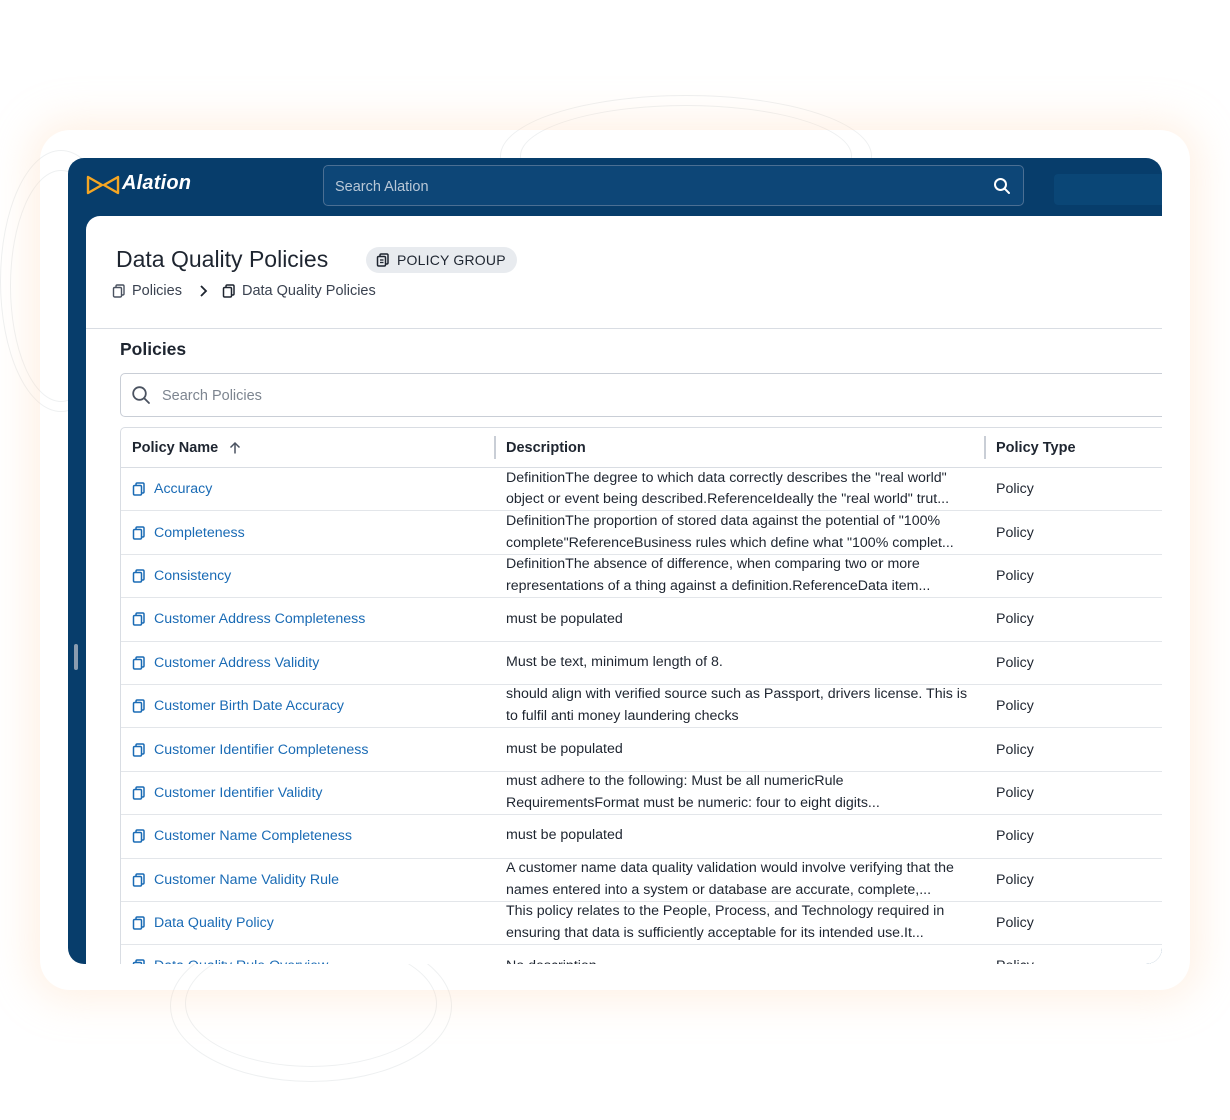 Image resolution: width=1230 pixels, height=1120 pixels. Describe the element at coordinates (314, 532) in the screenshot. I see `policy-name-cell: Completeness` at that location.